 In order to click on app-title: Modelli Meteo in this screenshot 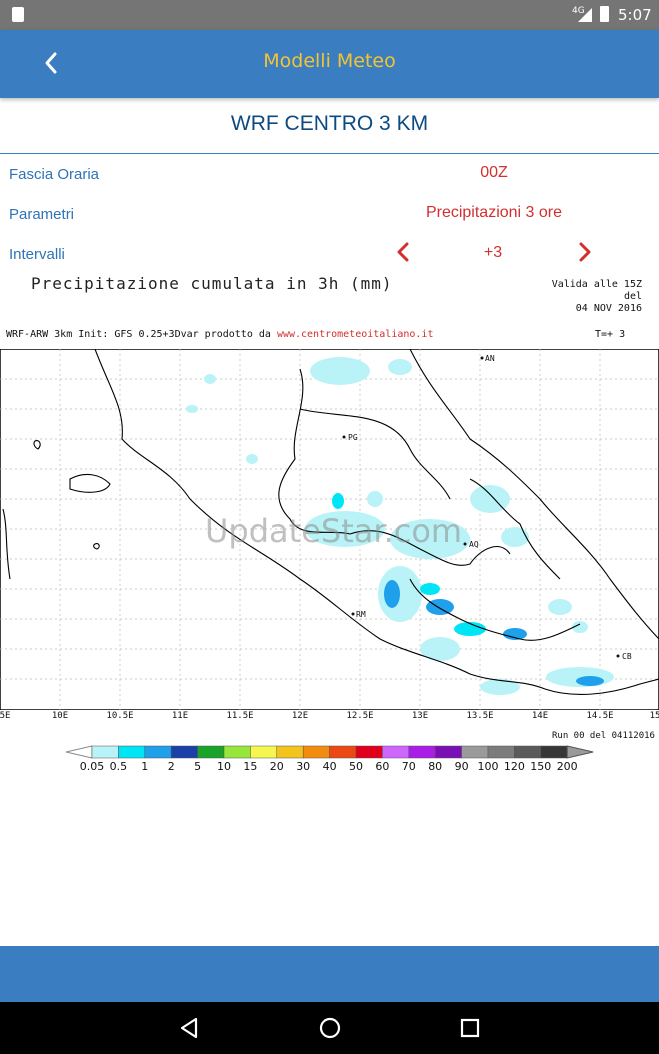, I will do `click(329, 61)`.